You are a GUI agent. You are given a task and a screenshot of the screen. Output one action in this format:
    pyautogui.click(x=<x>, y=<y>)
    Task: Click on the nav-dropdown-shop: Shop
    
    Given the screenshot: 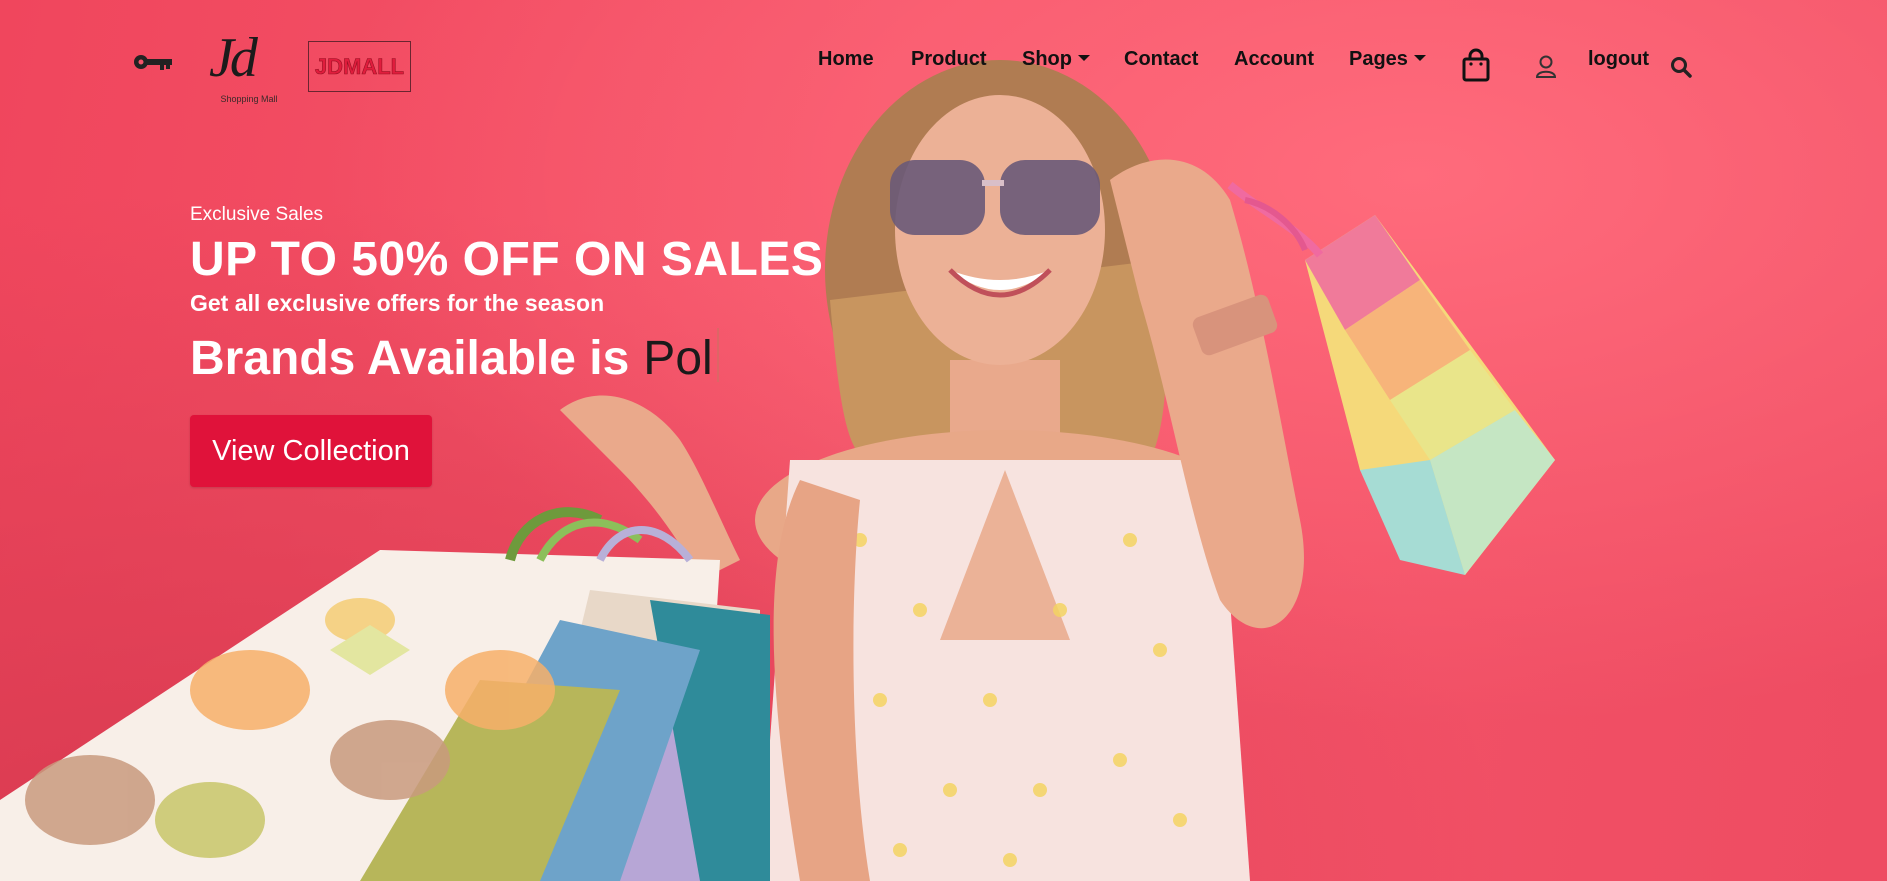 What is the action you would take?
    pyautogui.click(x=1056, y=59)
    